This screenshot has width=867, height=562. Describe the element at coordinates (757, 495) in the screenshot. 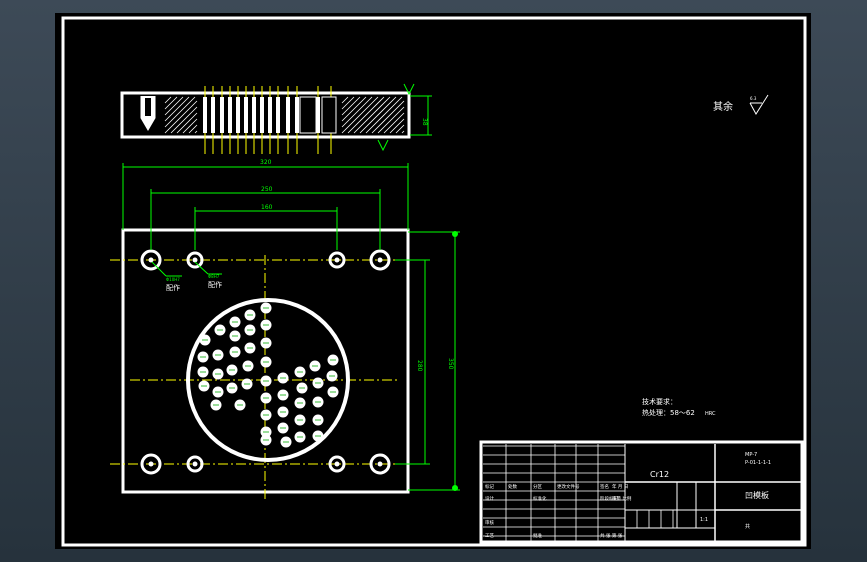

I see `tb-part-name: 凹模板` at that location.